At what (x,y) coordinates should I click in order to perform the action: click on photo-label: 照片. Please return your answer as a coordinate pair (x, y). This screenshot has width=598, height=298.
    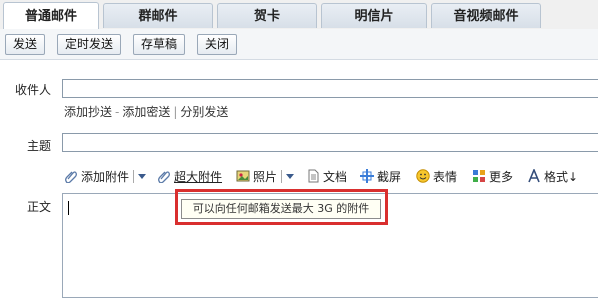
    Looking at the image, I should click on (265, 176).